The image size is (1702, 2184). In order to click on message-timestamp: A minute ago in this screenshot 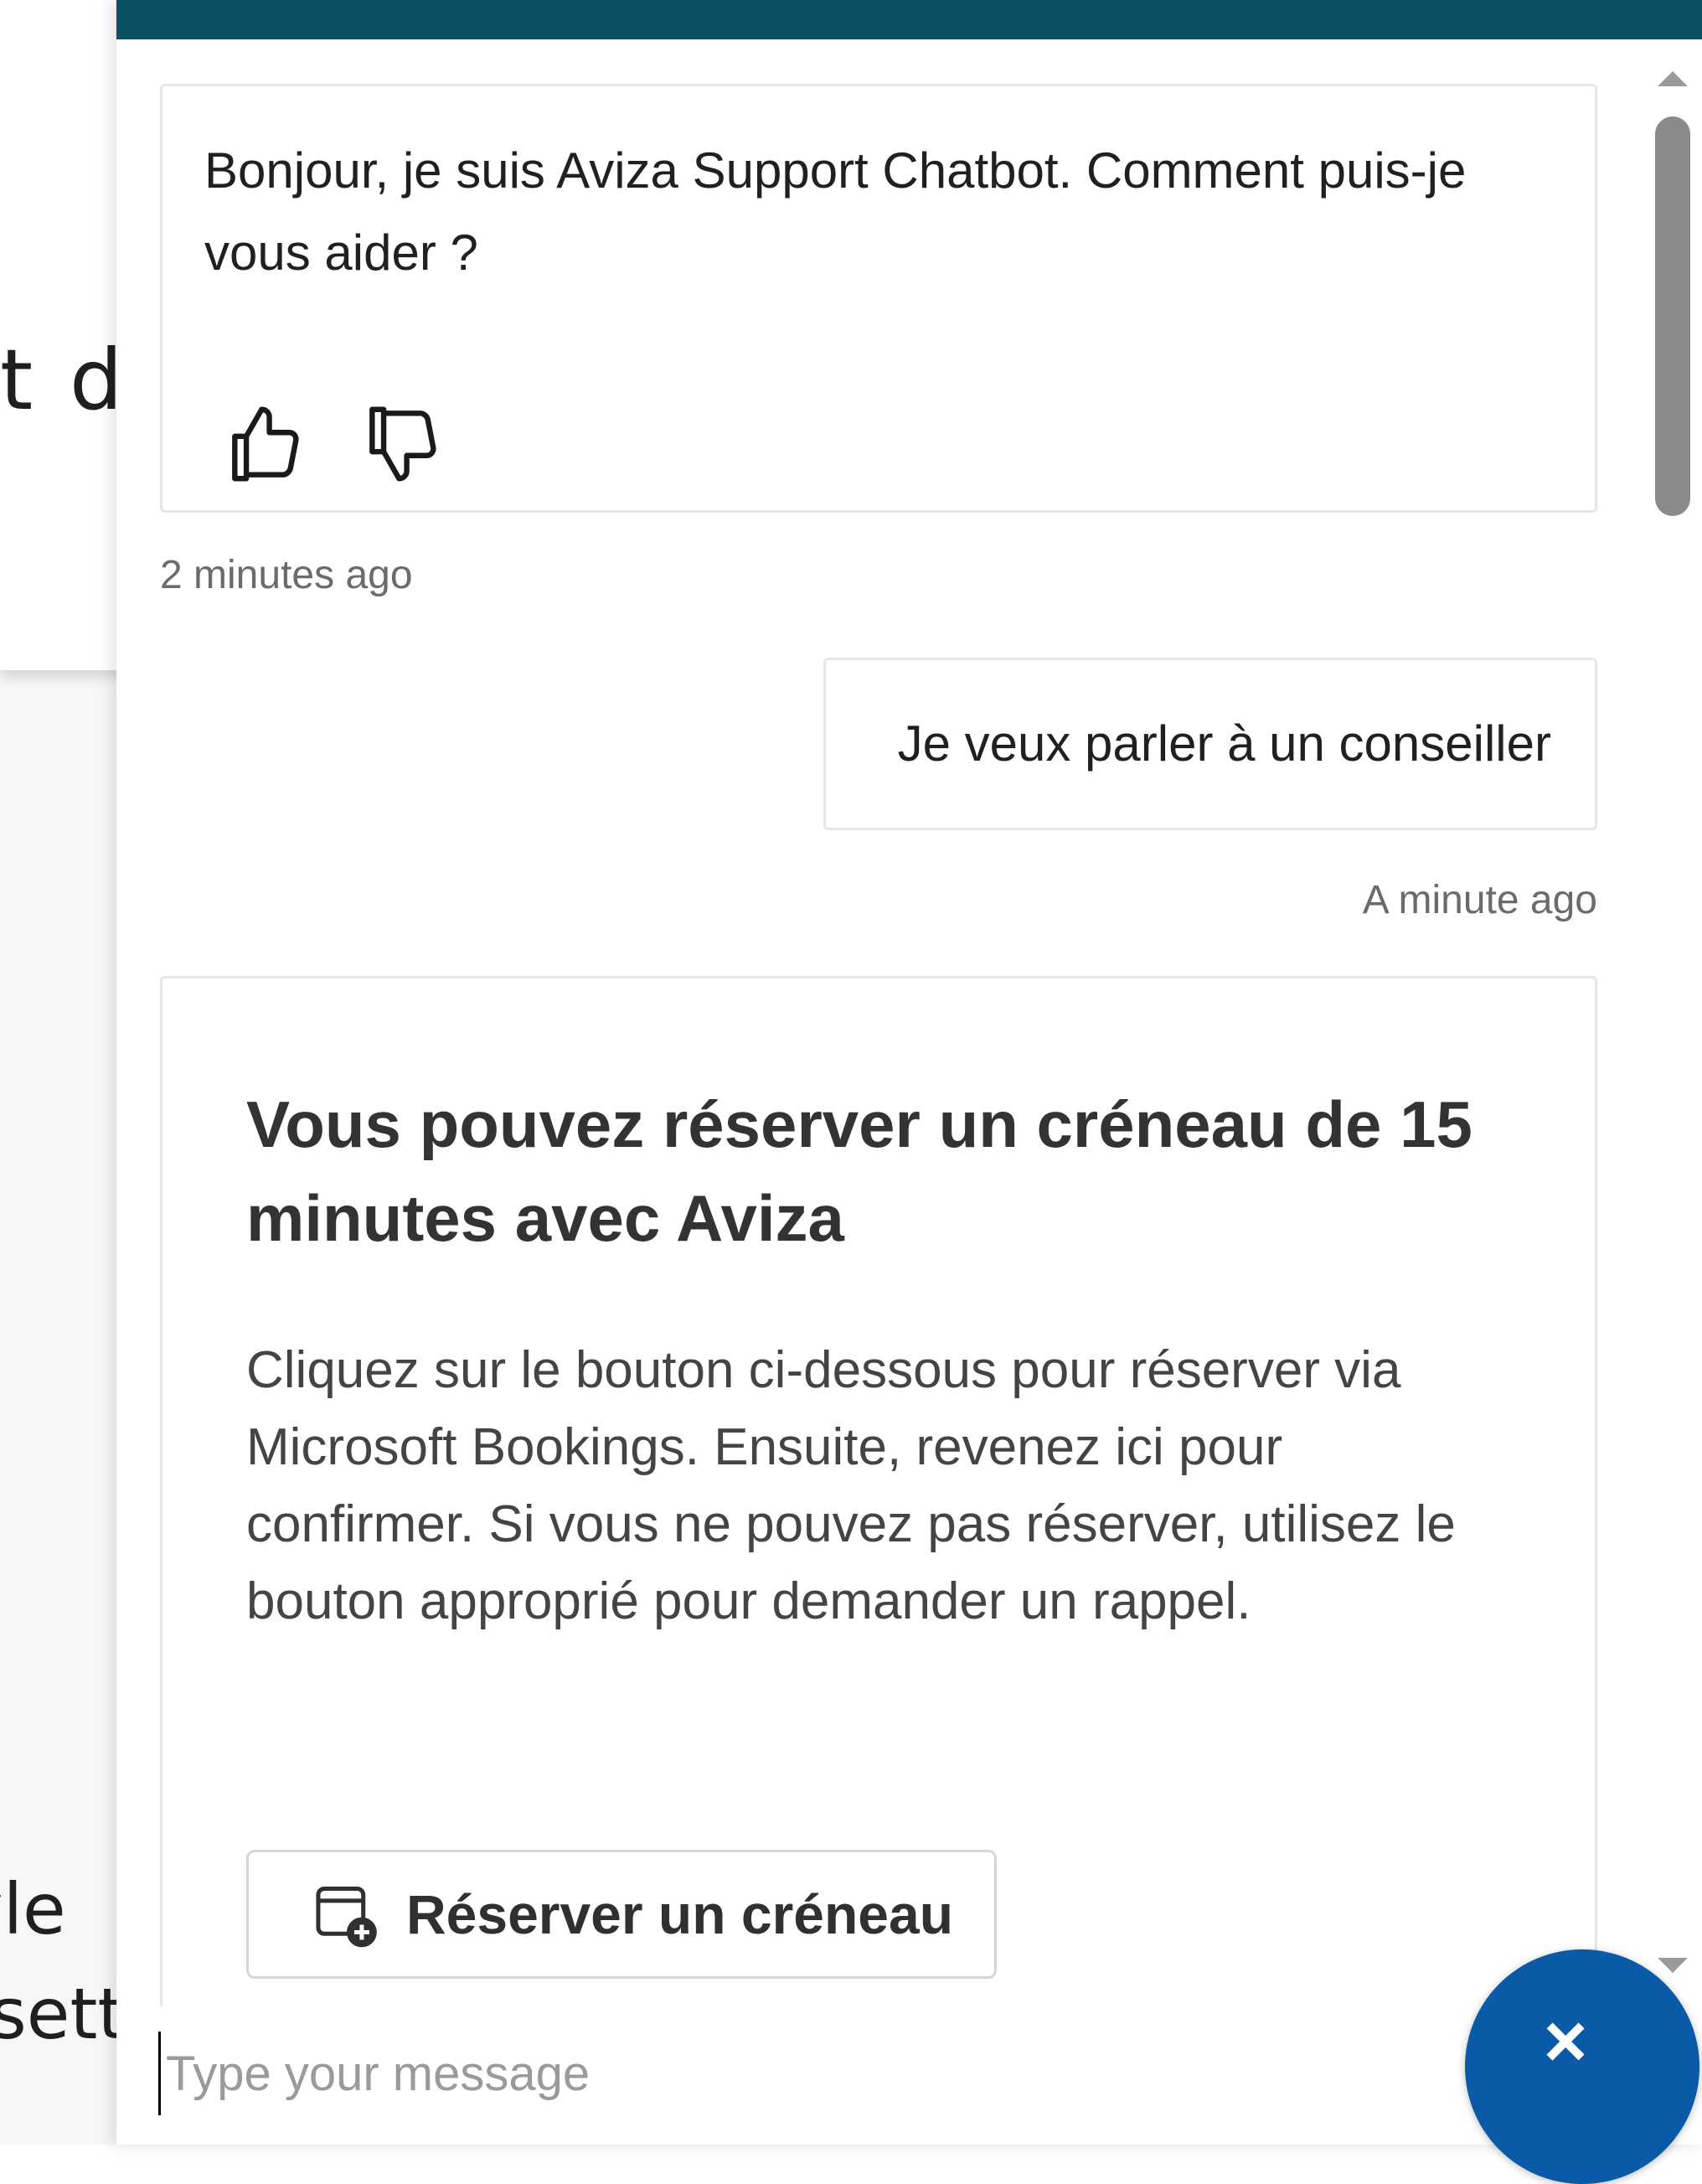, I will do `click(1479, 900)`.